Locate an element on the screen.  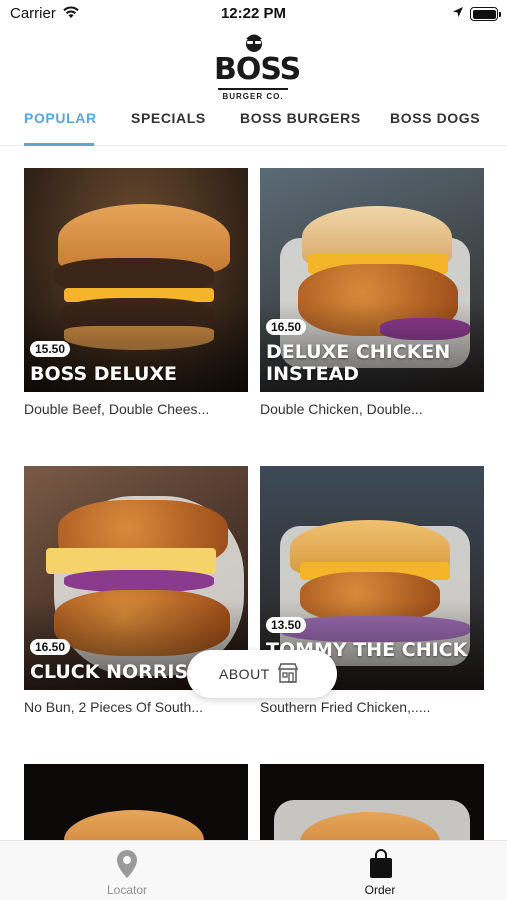
menu-item-title: CLUCK NORRIS is located at coordinates (109, 672).